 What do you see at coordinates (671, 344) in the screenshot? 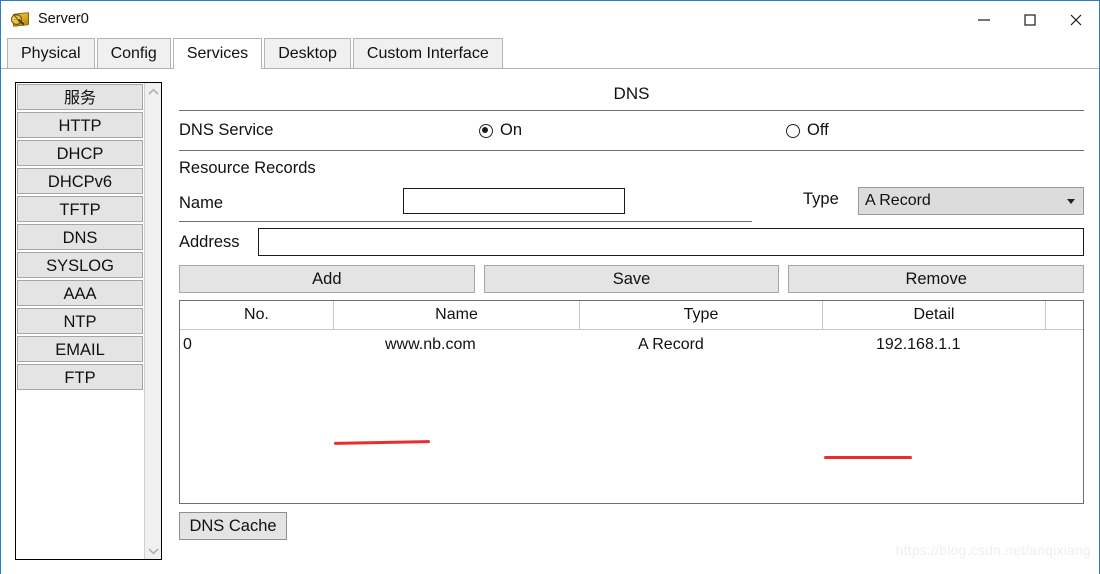
I see `cell-type: A Record` at bounding box center [671, 344].